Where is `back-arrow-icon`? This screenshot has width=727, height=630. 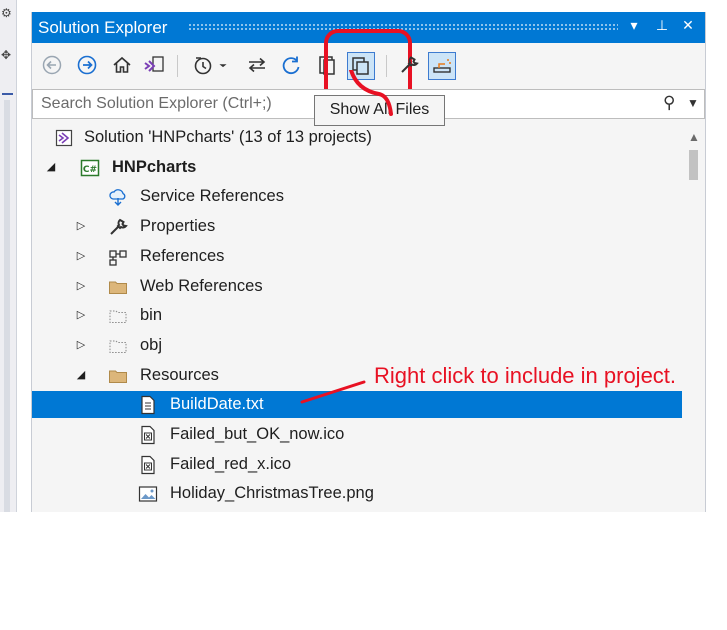 back-arrow-icon is located at coordinates (52, 65).